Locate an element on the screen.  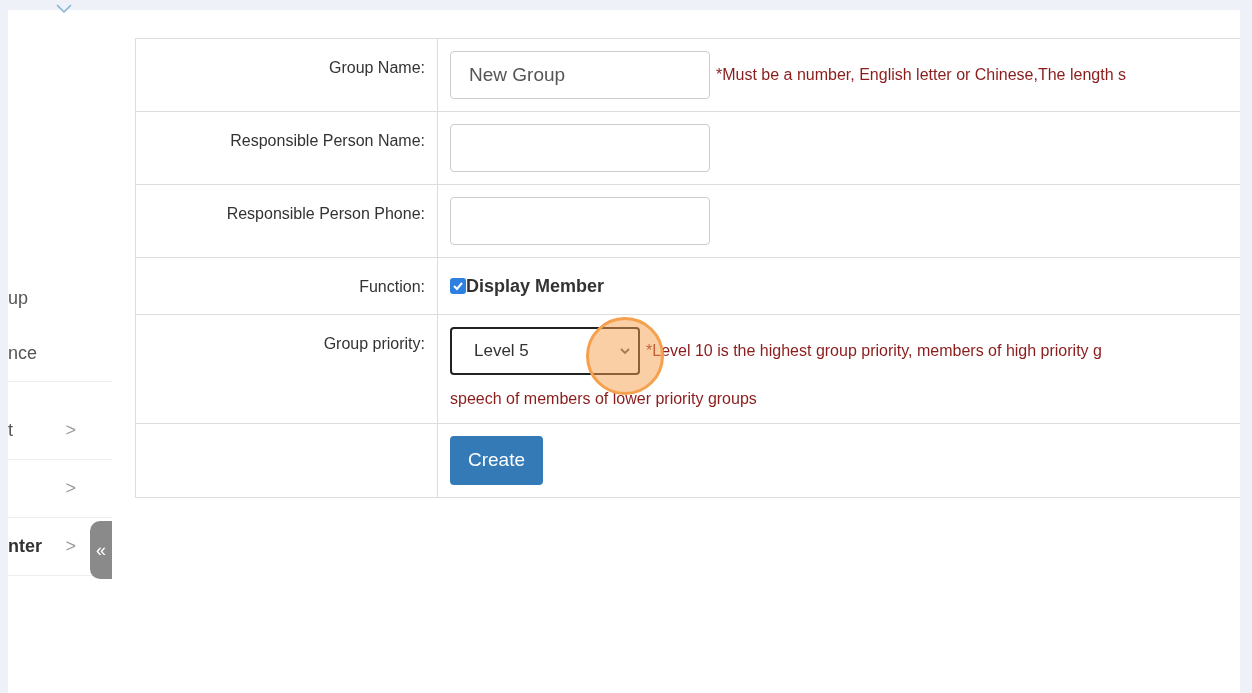
checkbox is located at coordinates (458, 286).